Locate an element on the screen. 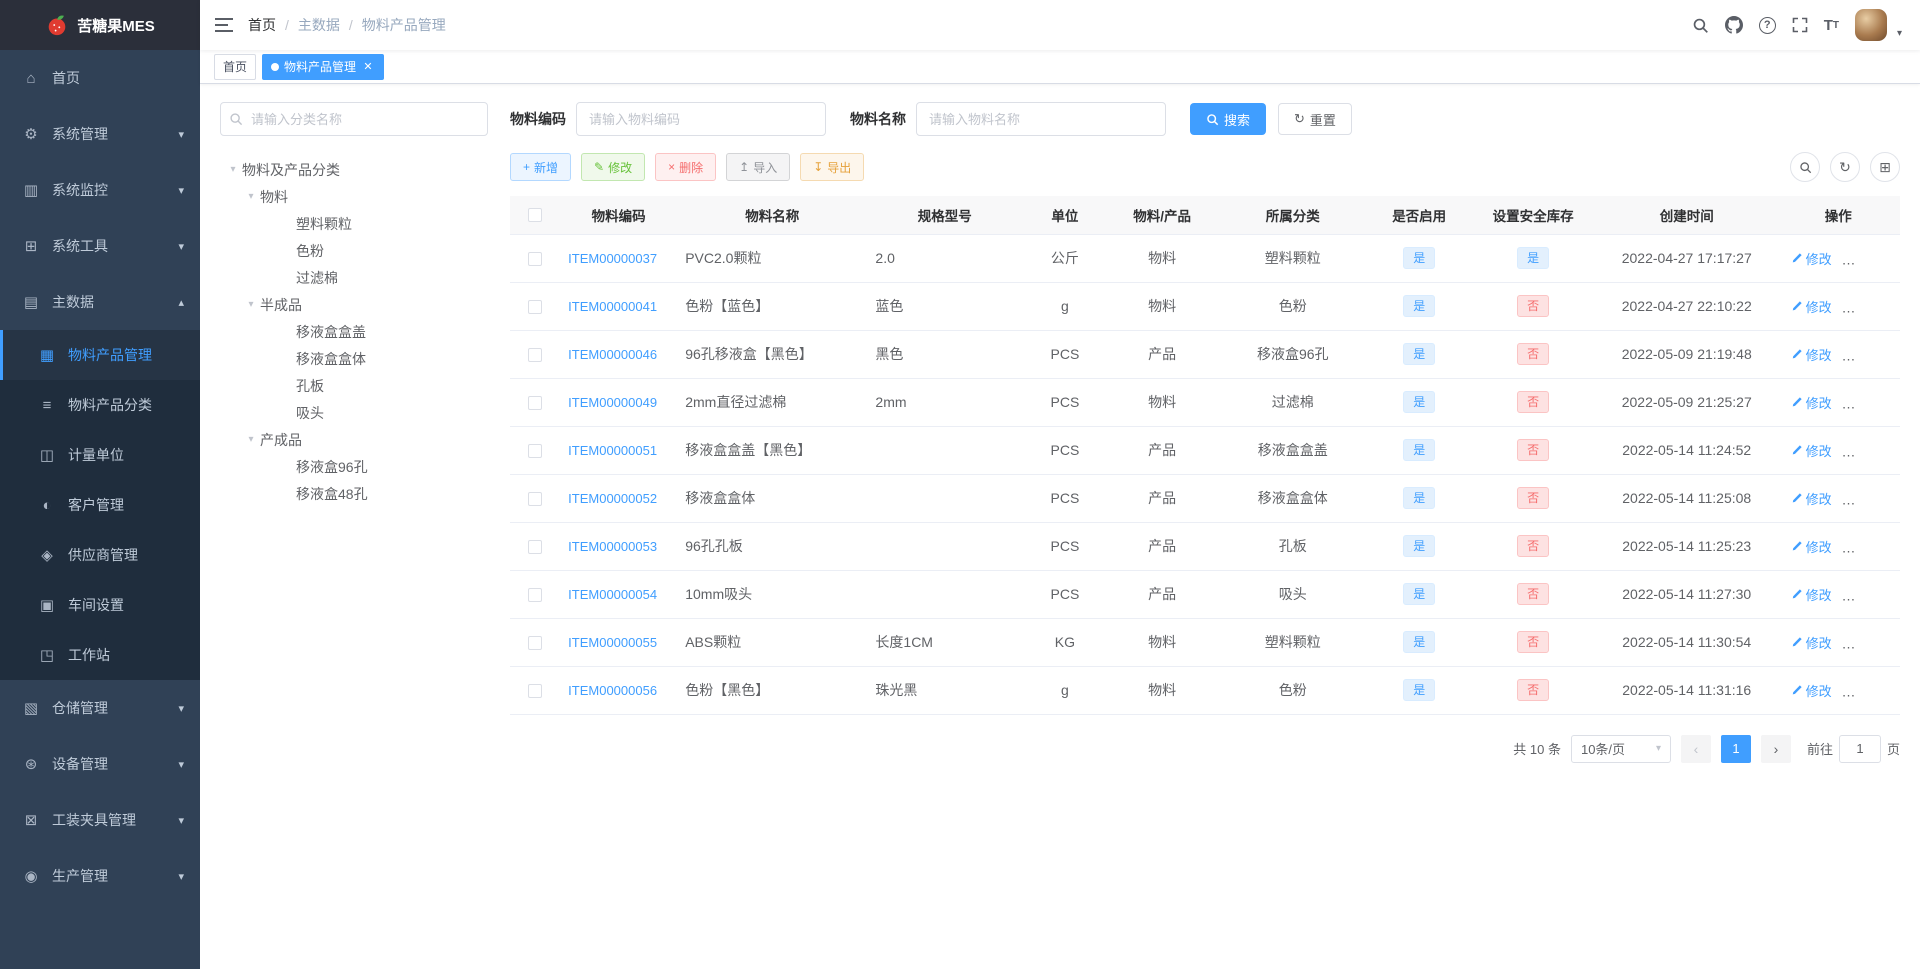  sidebar-item: ⌂ 首页 is located at coordinates (100, 78).